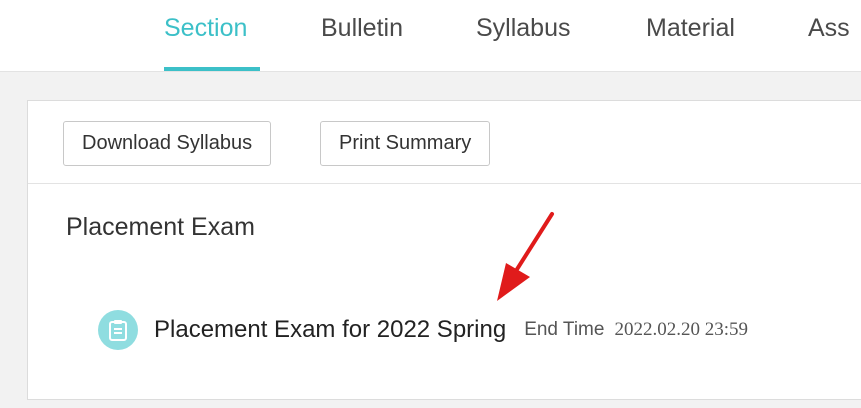  What do you see at coordinates (523, 28) in the screenshot?
I see `tab-syllabus: Syllabus` at bounding box center [523, 28].